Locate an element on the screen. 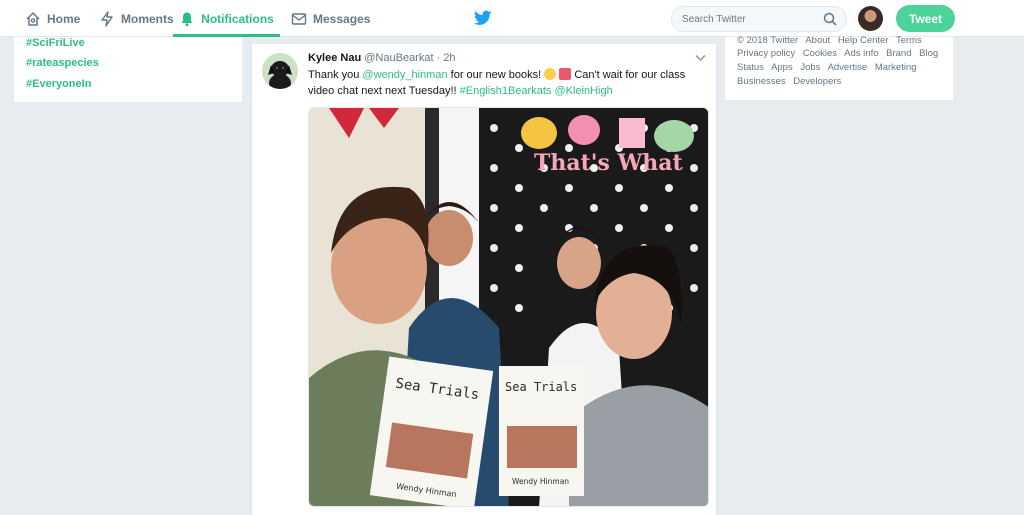 The width and height of the screenshot is (1024, 515). tweet-button: Tweet is located at coordinates (925, 18).